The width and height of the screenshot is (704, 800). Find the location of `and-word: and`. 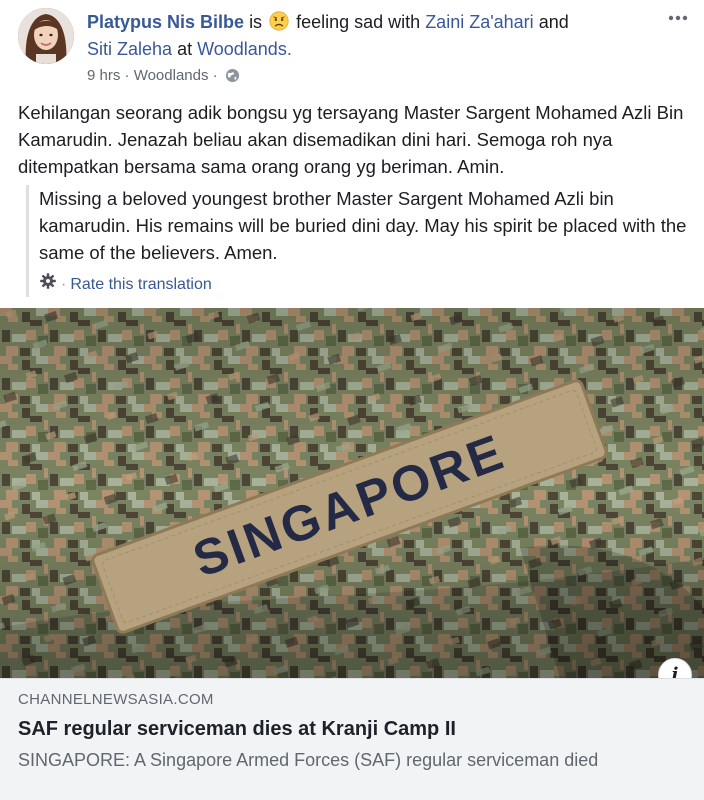

and-word: and is located at coordinates (553, 22).